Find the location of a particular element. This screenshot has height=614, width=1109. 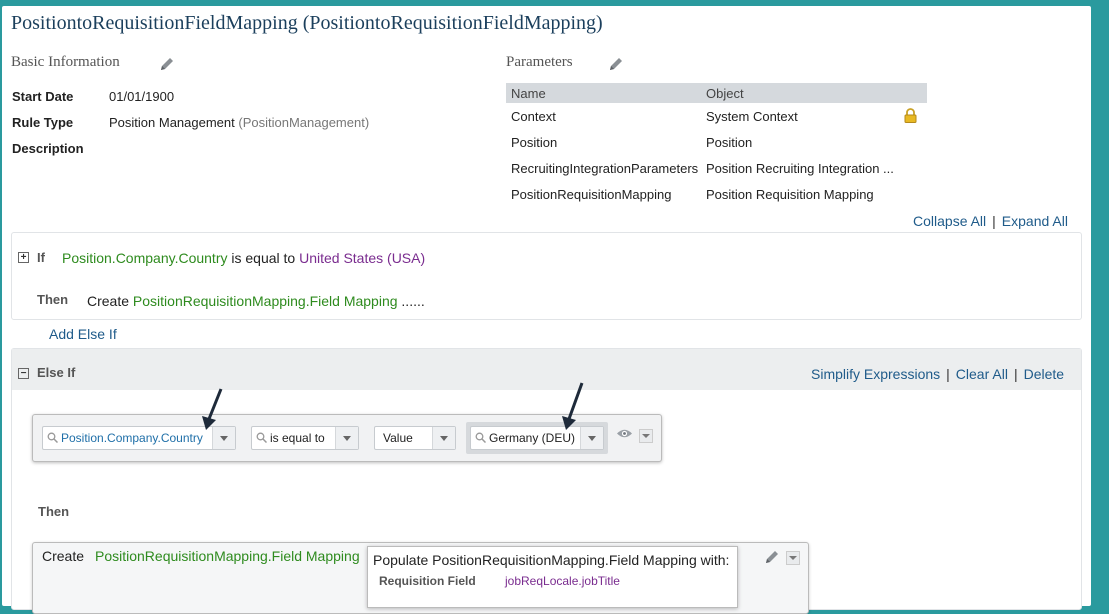

populate-field-label: Requisition Field is located at coordinates (427, 581).